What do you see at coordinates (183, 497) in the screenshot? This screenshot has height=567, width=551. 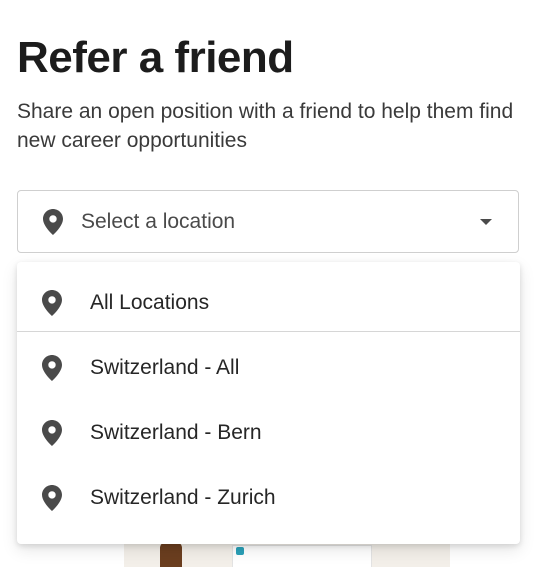 I see `location-option-label: Switzerland - Zurich` at bounding box center [183, 497].